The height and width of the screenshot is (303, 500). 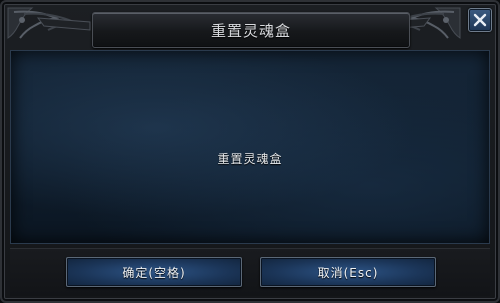 I want to click on close-icon, so click(x=480, y=20).